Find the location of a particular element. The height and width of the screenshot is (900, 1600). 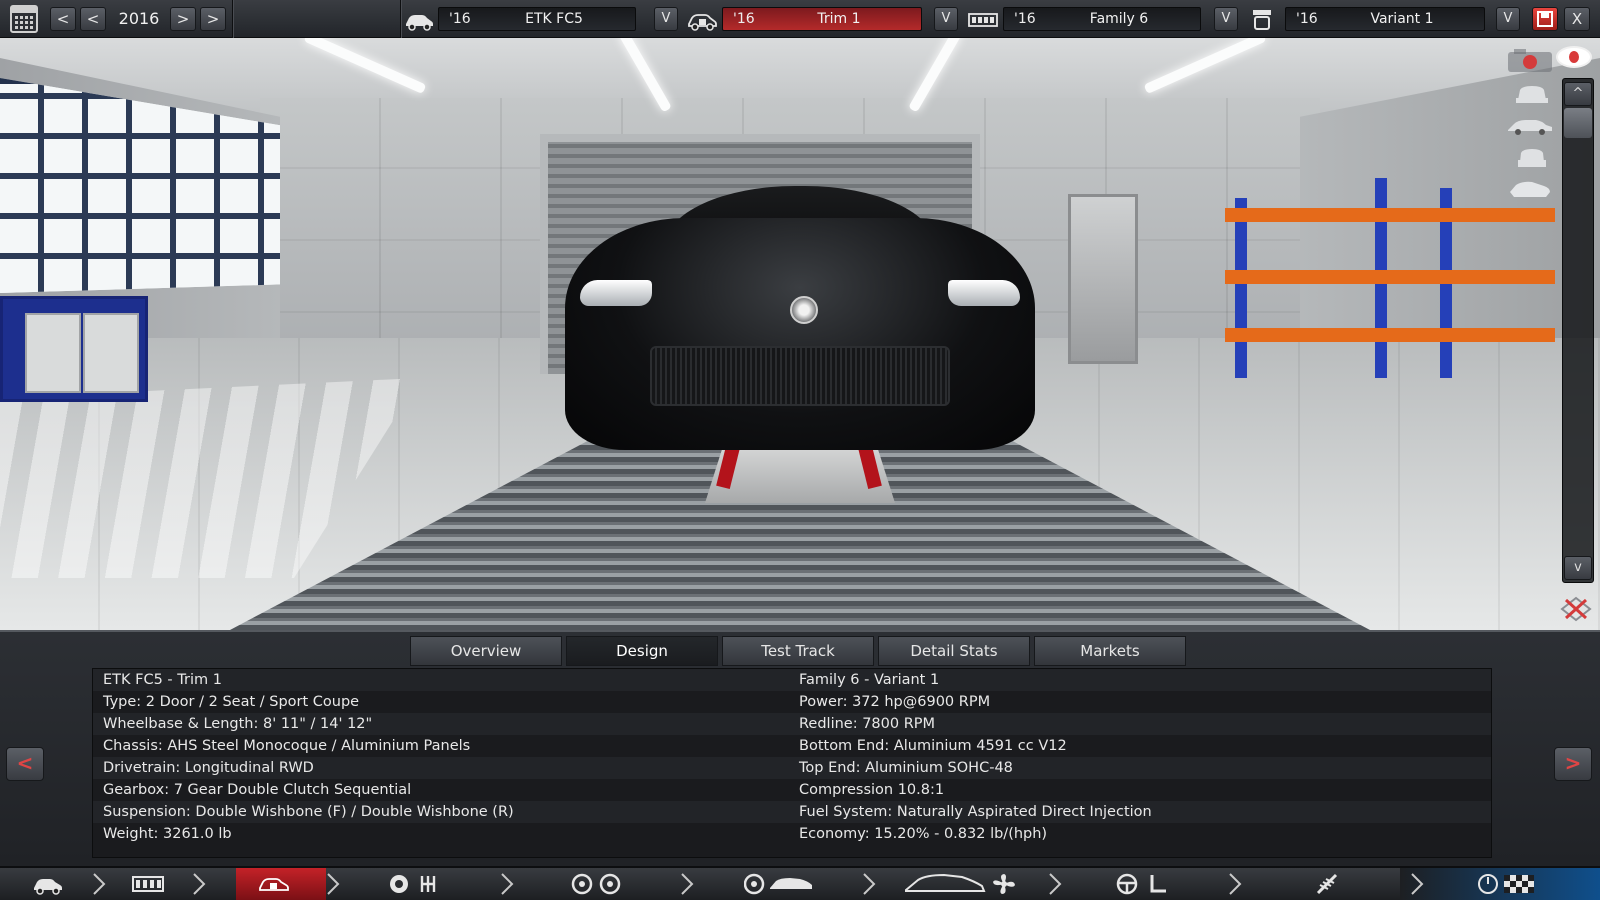

wheels-icon is located at coordinates (598, 884).